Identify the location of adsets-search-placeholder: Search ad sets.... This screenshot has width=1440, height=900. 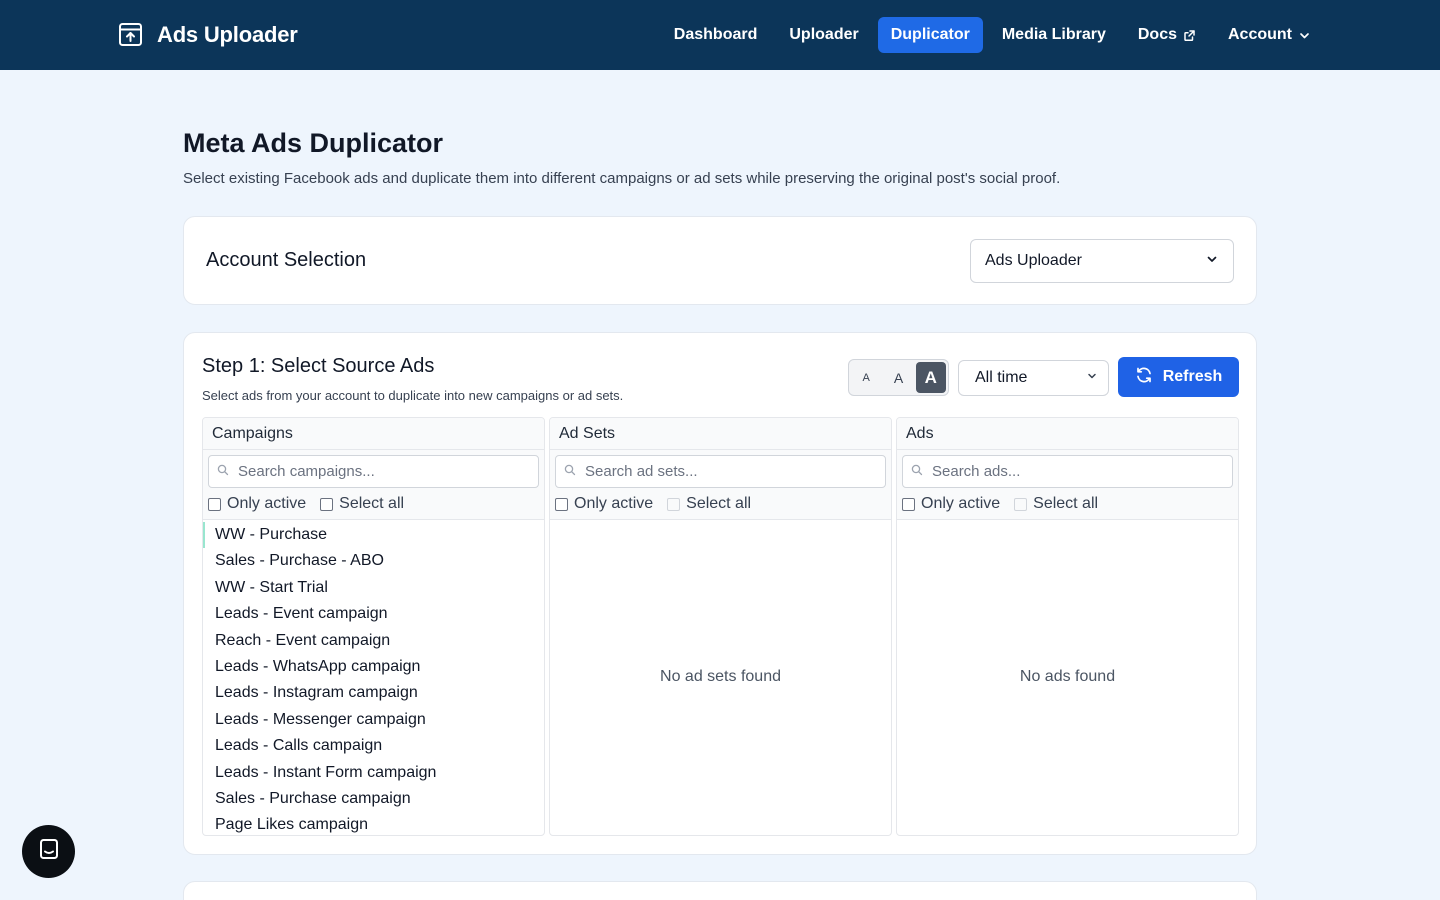
(641, 471).